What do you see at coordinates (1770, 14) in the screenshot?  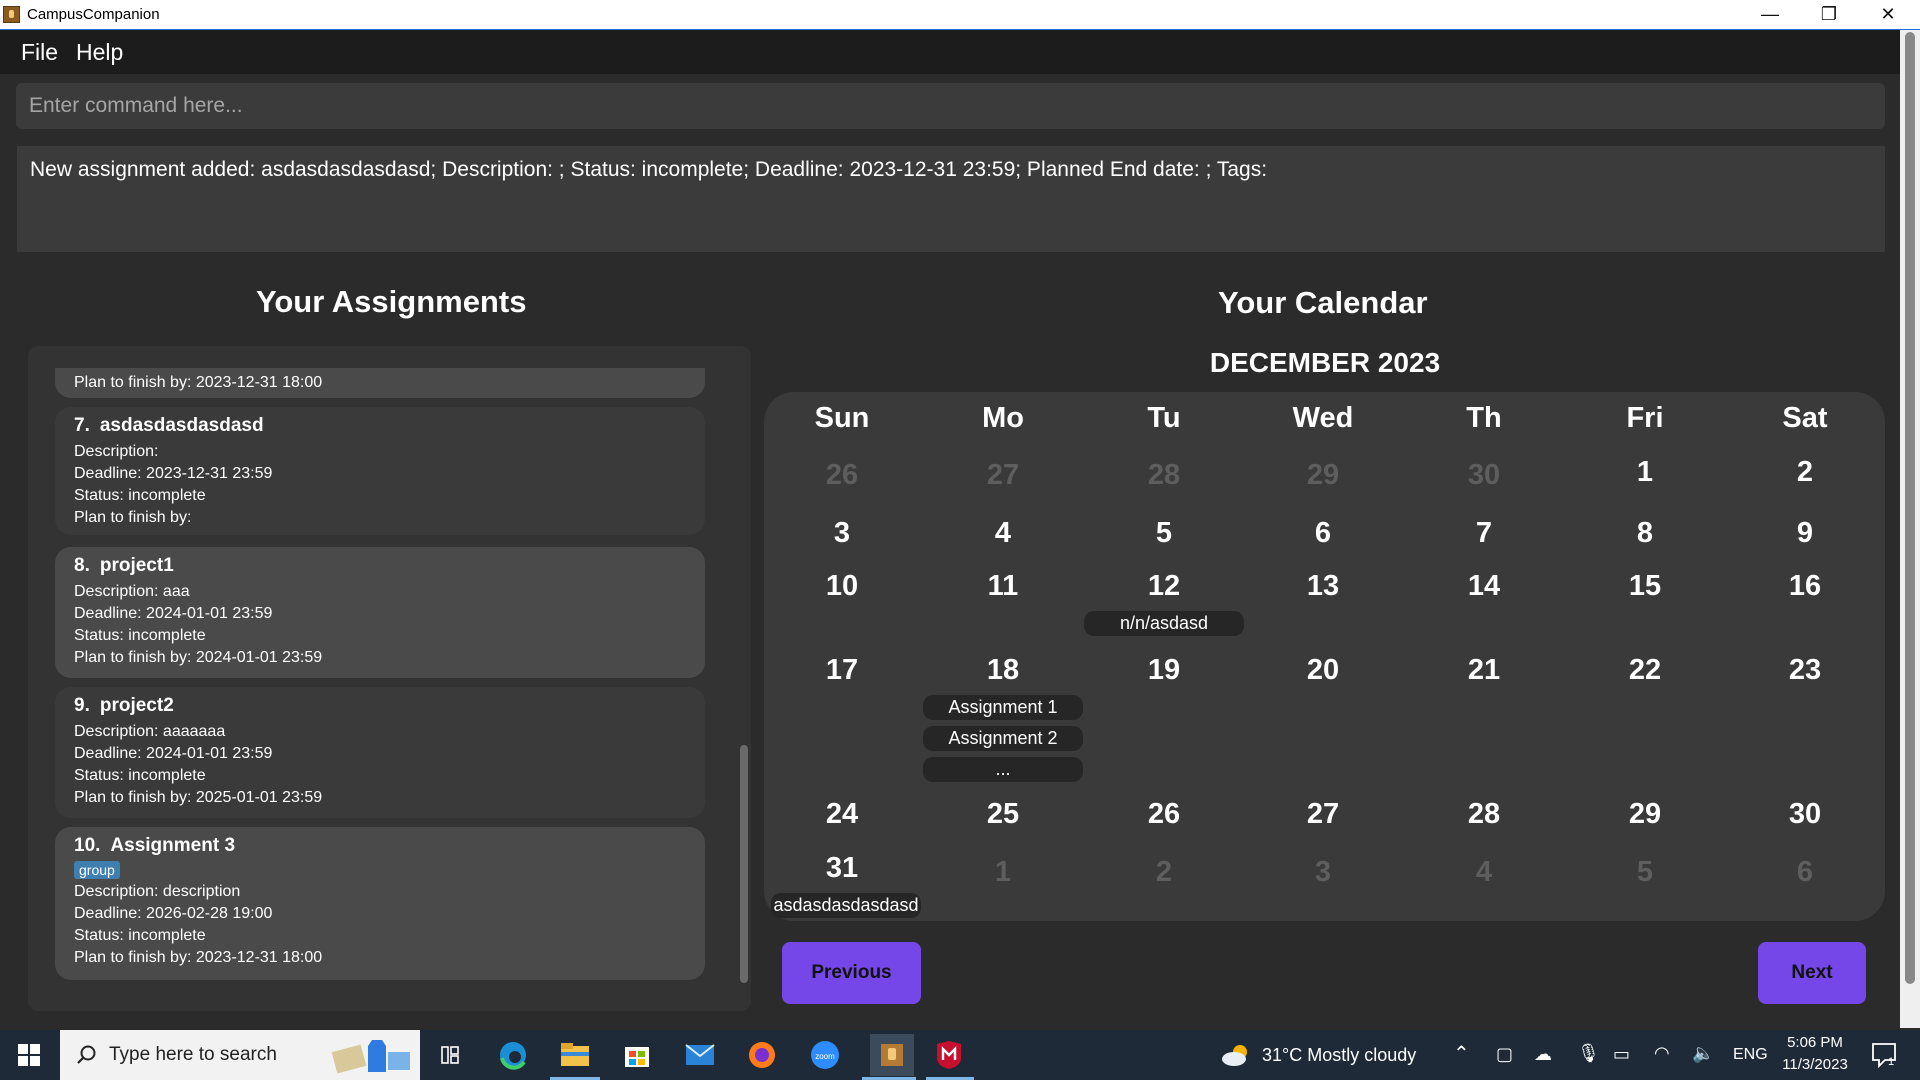 I see `minimize-button: —` at bounding box center [1770, 14].